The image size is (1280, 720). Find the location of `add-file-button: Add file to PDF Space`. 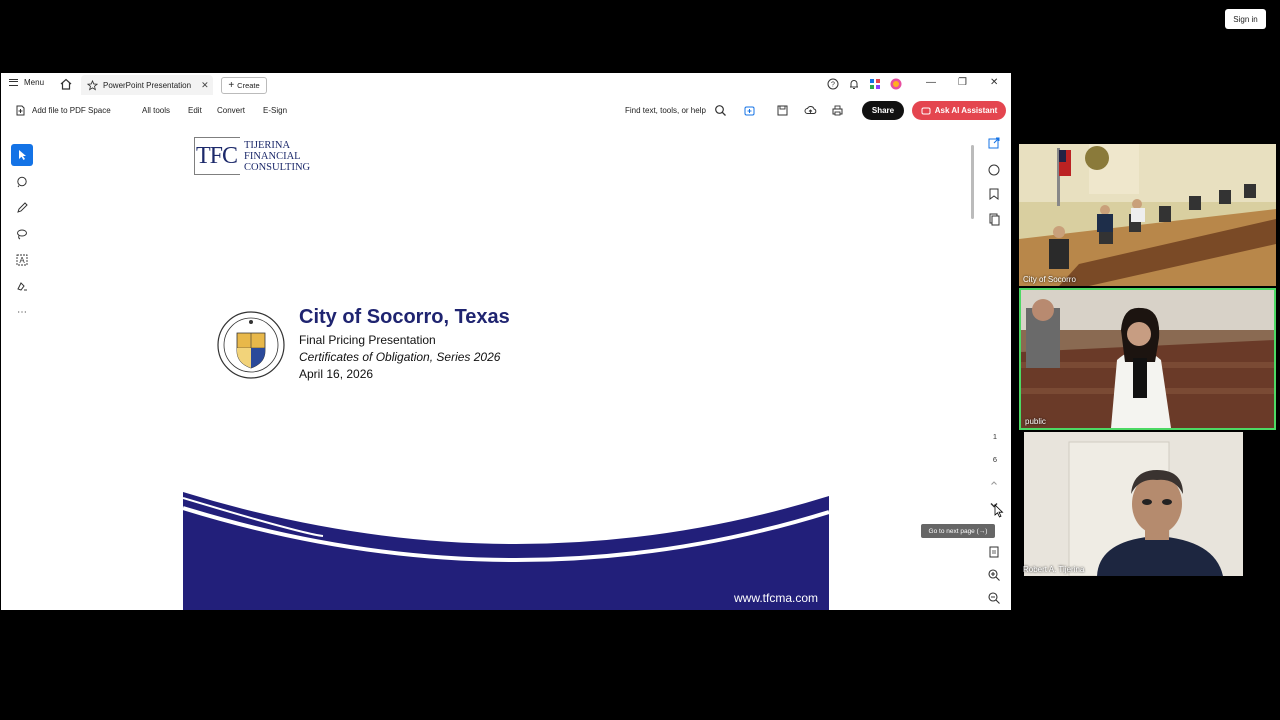

add-file-button: Add file to PDF Space is located at coordinates (71, 110).